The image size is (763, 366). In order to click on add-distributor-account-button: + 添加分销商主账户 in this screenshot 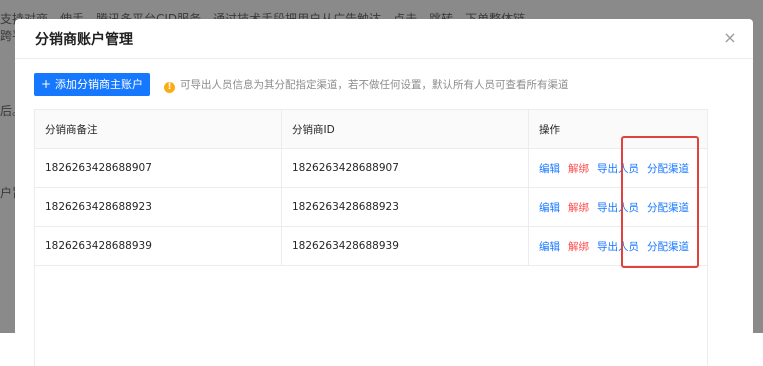, I will do `click(92, 84)`.